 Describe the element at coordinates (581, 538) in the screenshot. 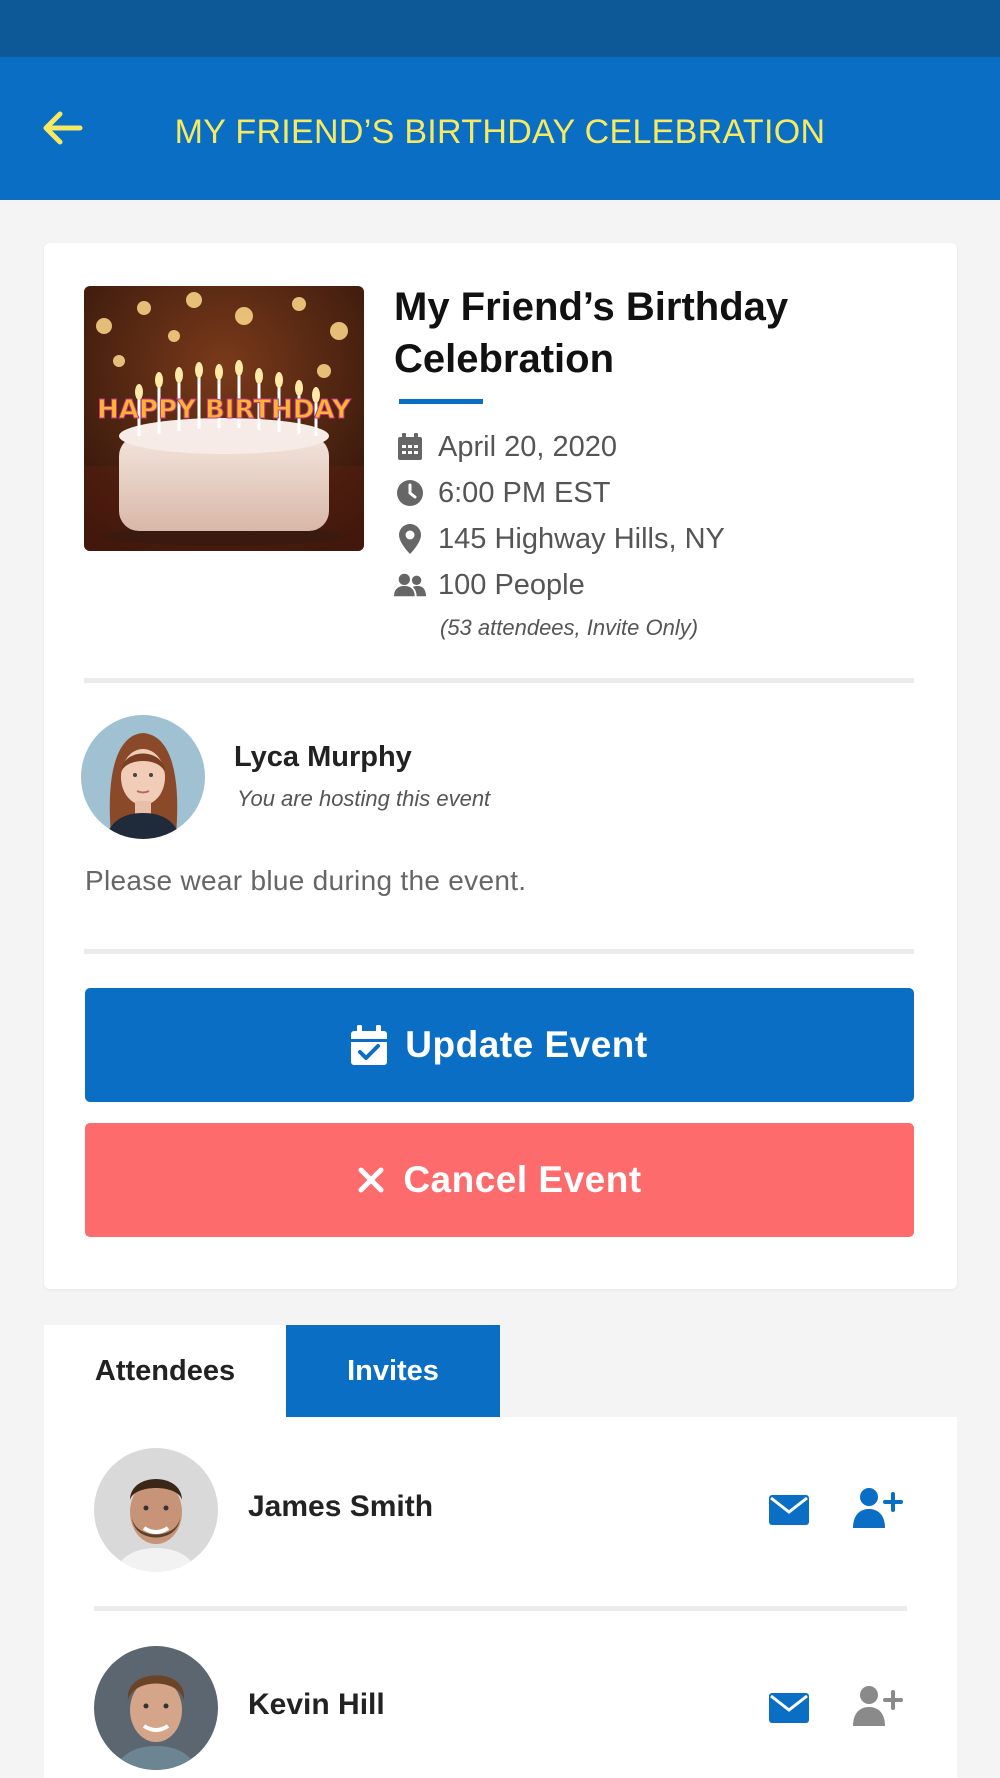

I see `event-location-text: 145 Highway Hills, NY` at that location.